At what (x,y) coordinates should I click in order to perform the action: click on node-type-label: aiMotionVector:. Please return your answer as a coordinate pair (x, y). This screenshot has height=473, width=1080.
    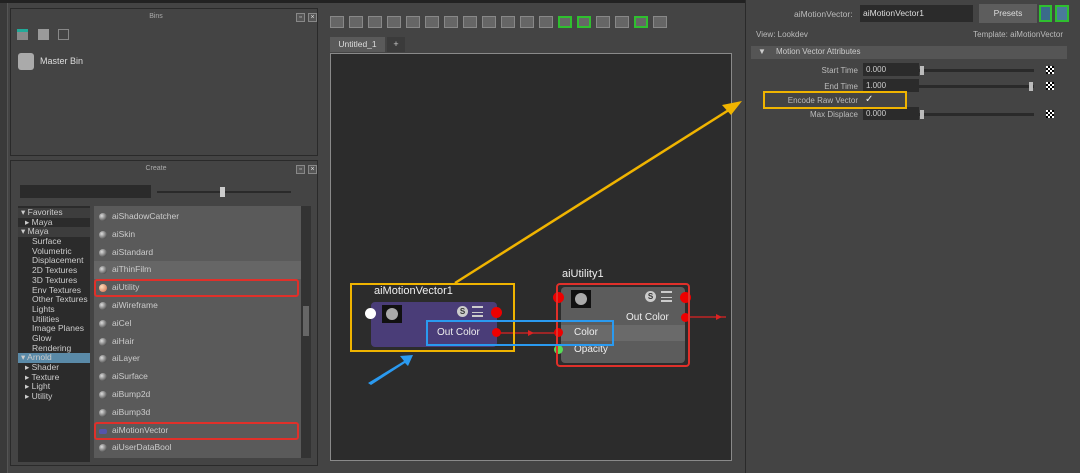
    Looking at the image, I should click on (823, 14).